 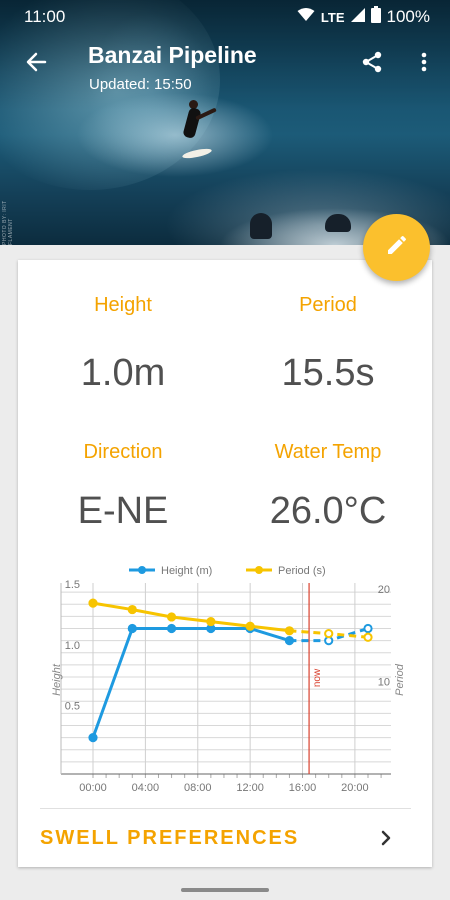 I want to click on period-label: Period, so click(x=328, y=305).